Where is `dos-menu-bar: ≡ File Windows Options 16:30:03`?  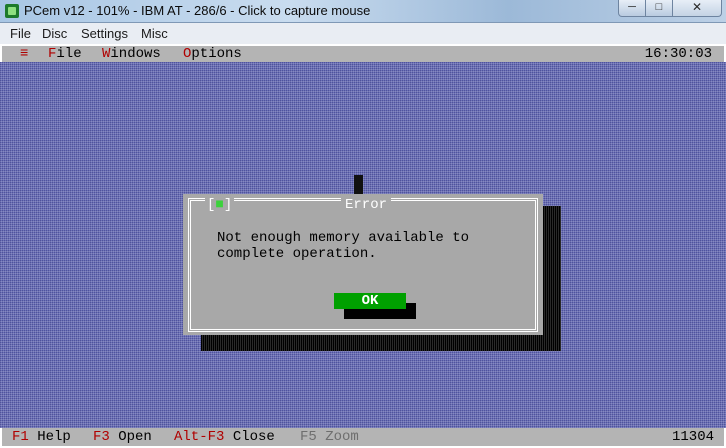
dos-menu-bar: ≡ File Windows Options 16:30:03 is located at coordinates (363, 53).